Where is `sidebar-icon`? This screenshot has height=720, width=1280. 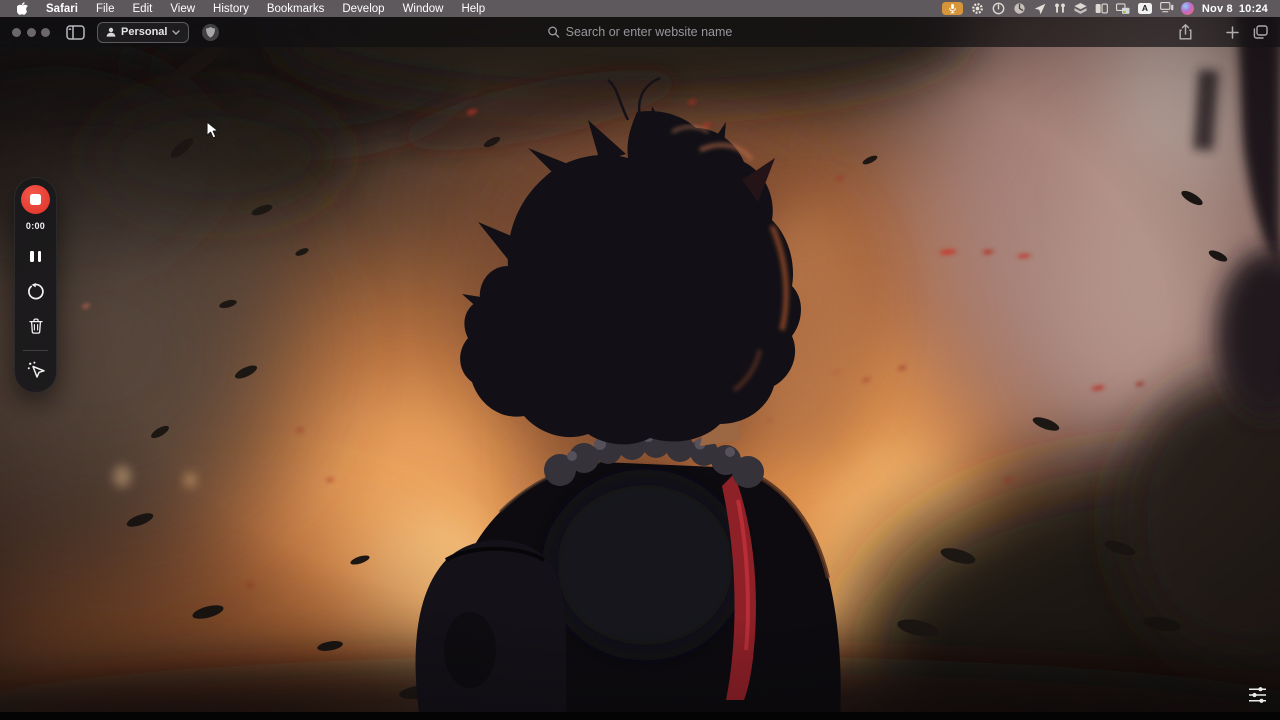 sidebar-icon is located at coordinates (75, 32).